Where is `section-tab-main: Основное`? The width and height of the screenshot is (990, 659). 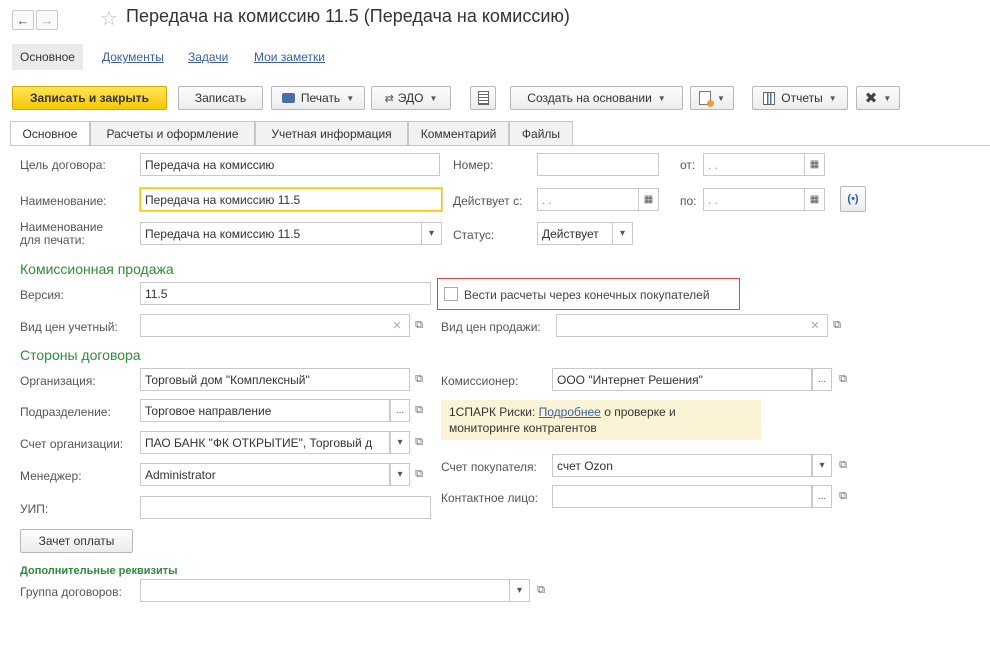 section-tab-main: Основное is located at coordinates (47, 57).